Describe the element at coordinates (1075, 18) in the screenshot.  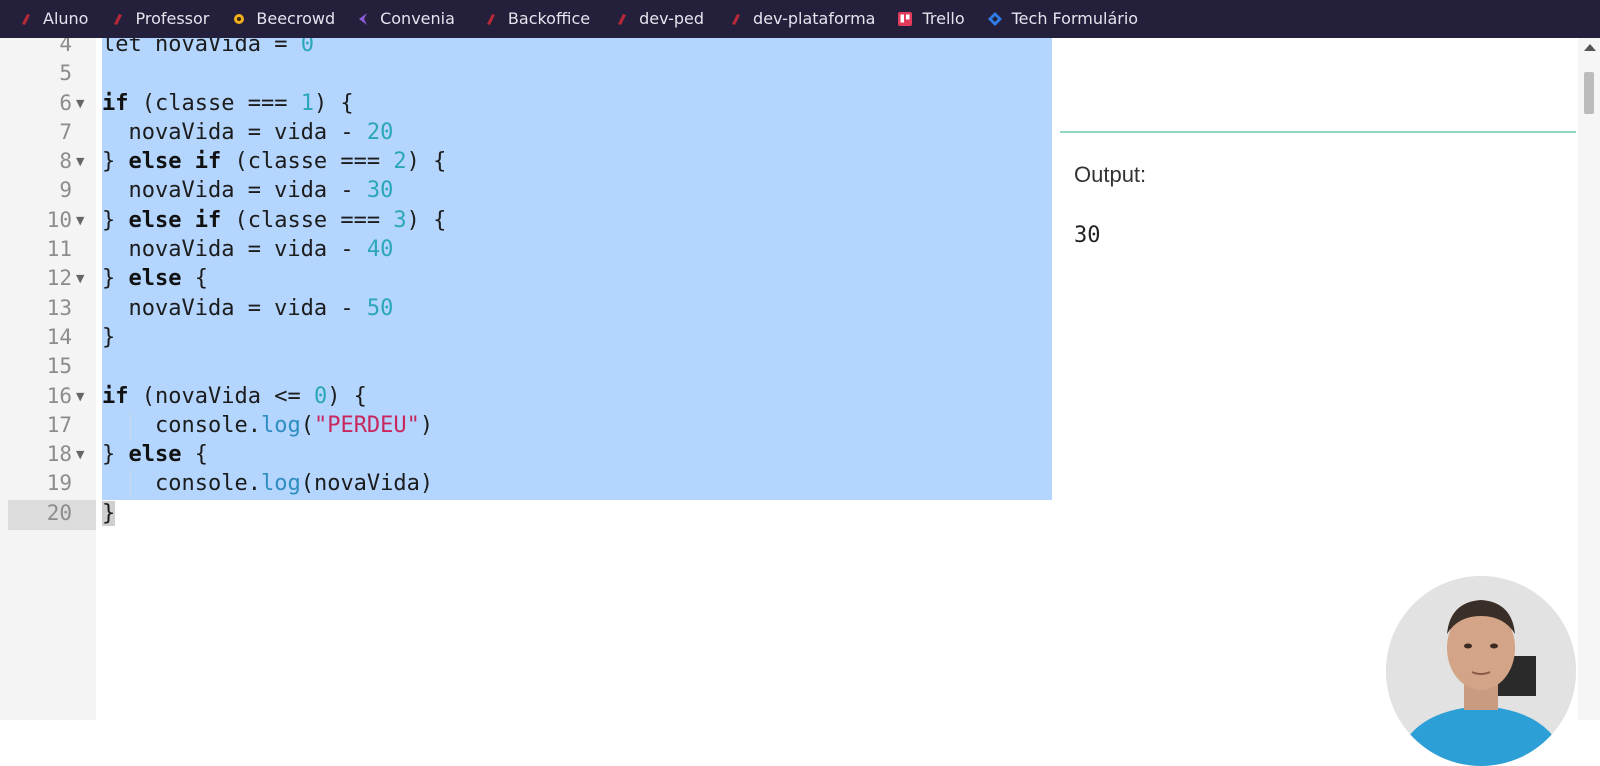
I see `bookmark-label: Tech Formulário` at that location.